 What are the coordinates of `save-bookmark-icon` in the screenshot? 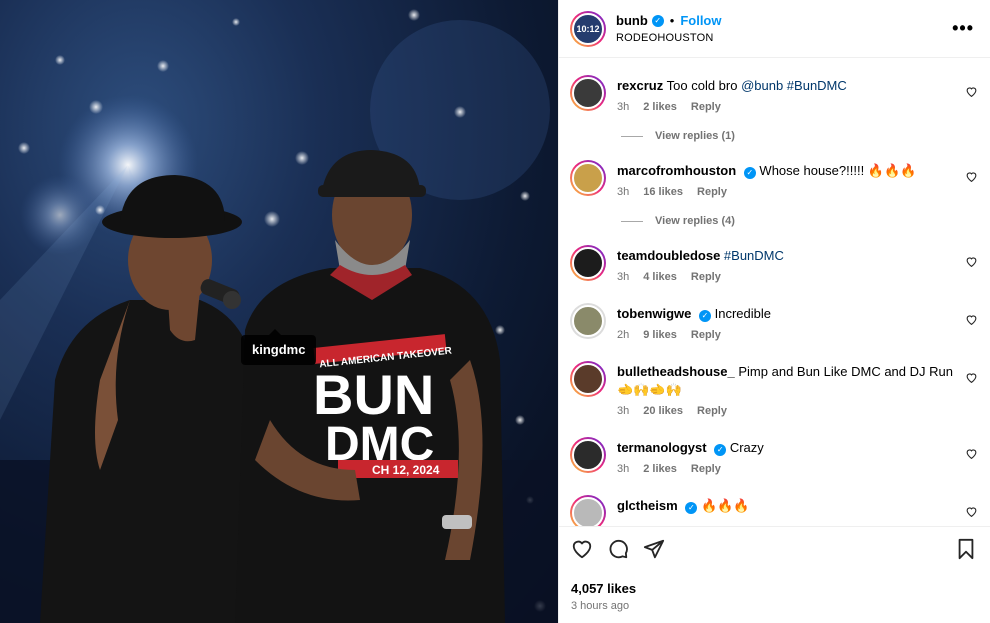 It's located at (966, 549).